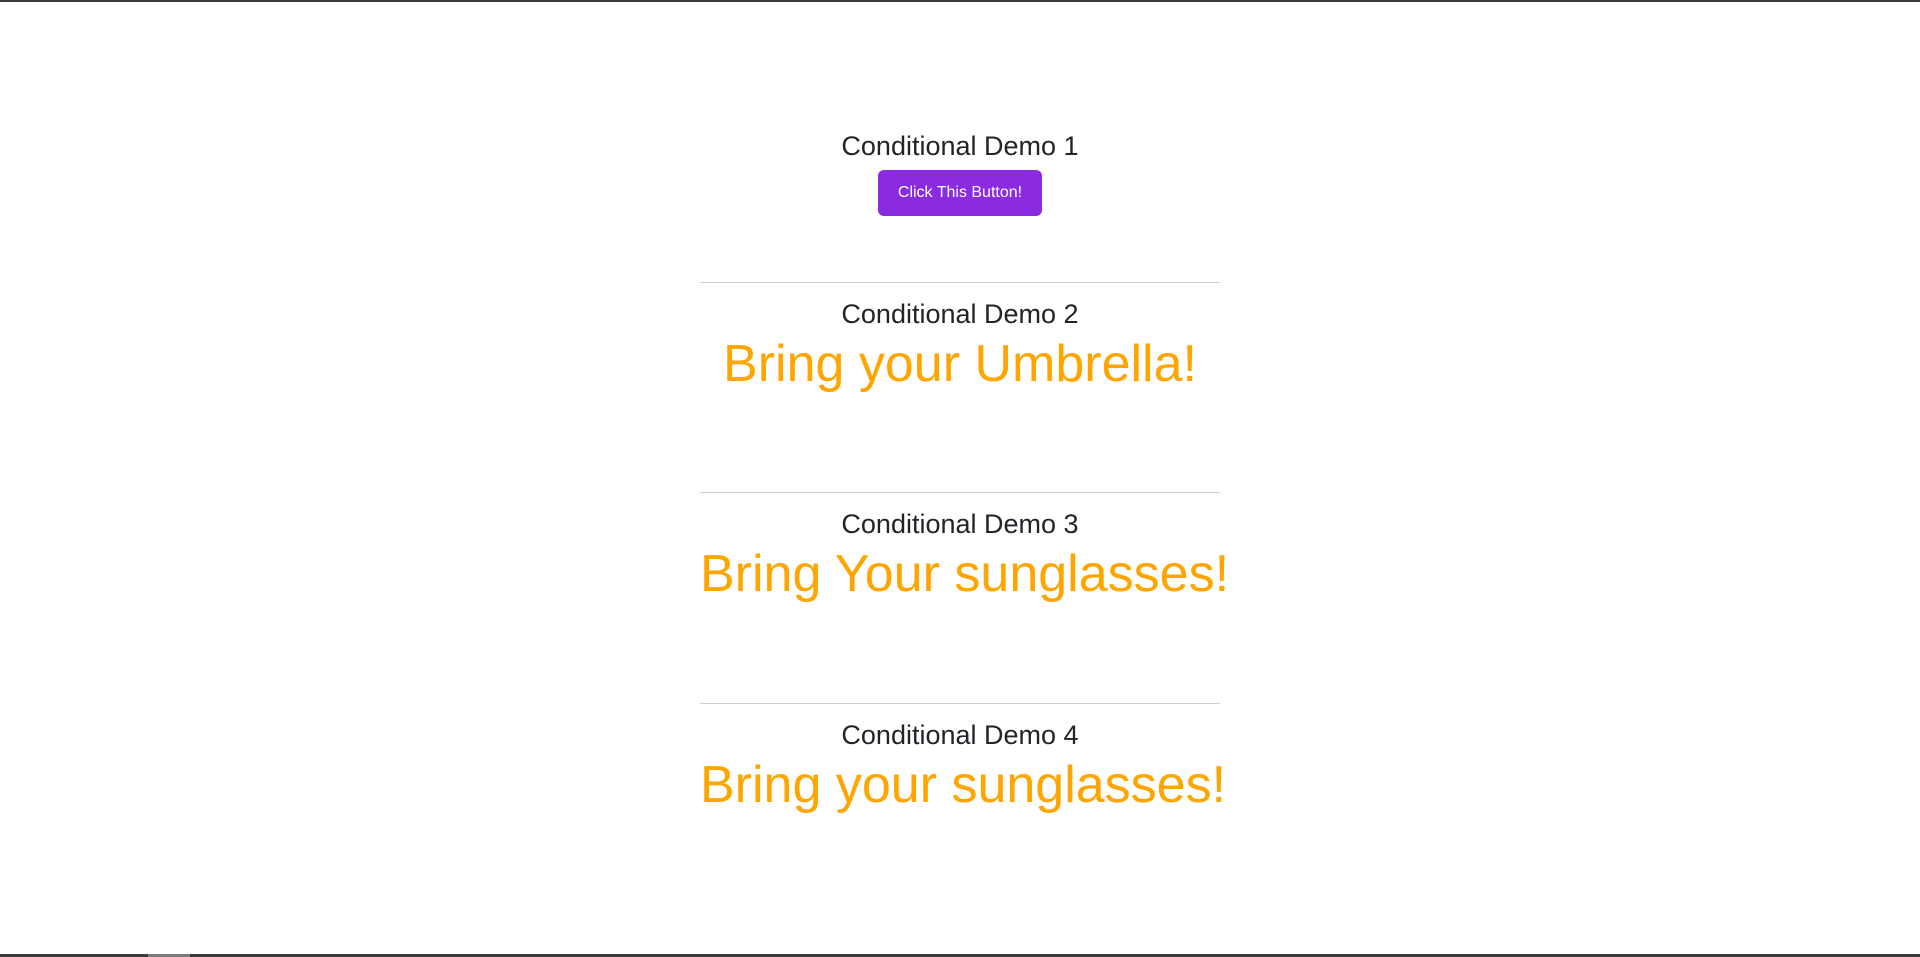  I want to click on demo-message: Bring your Umbrella!, so click(960, 364).